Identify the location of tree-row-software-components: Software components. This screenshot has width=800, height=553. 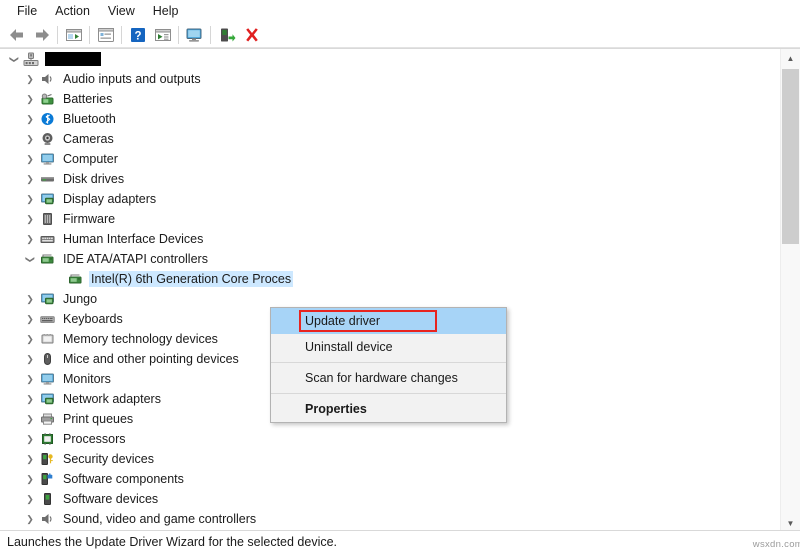
(390, 479).